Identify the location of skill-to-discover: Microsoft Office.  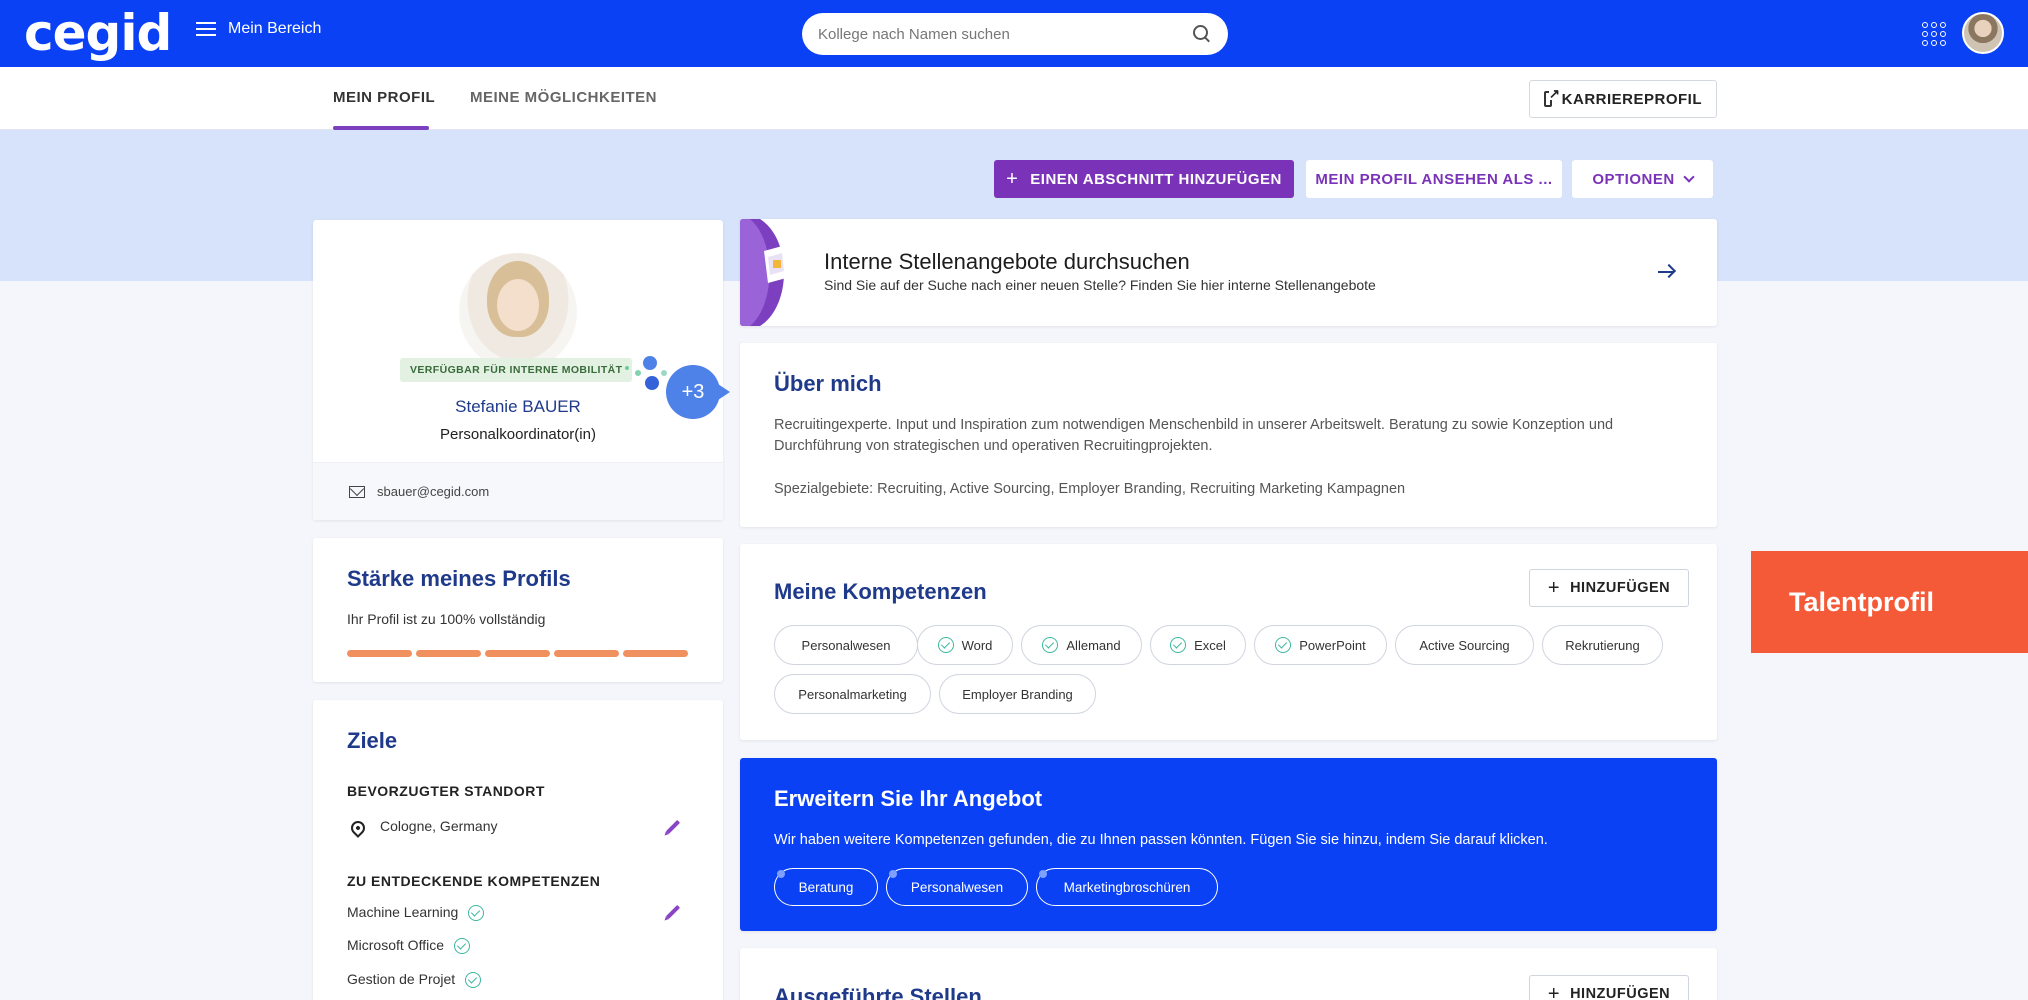
(408, 946).